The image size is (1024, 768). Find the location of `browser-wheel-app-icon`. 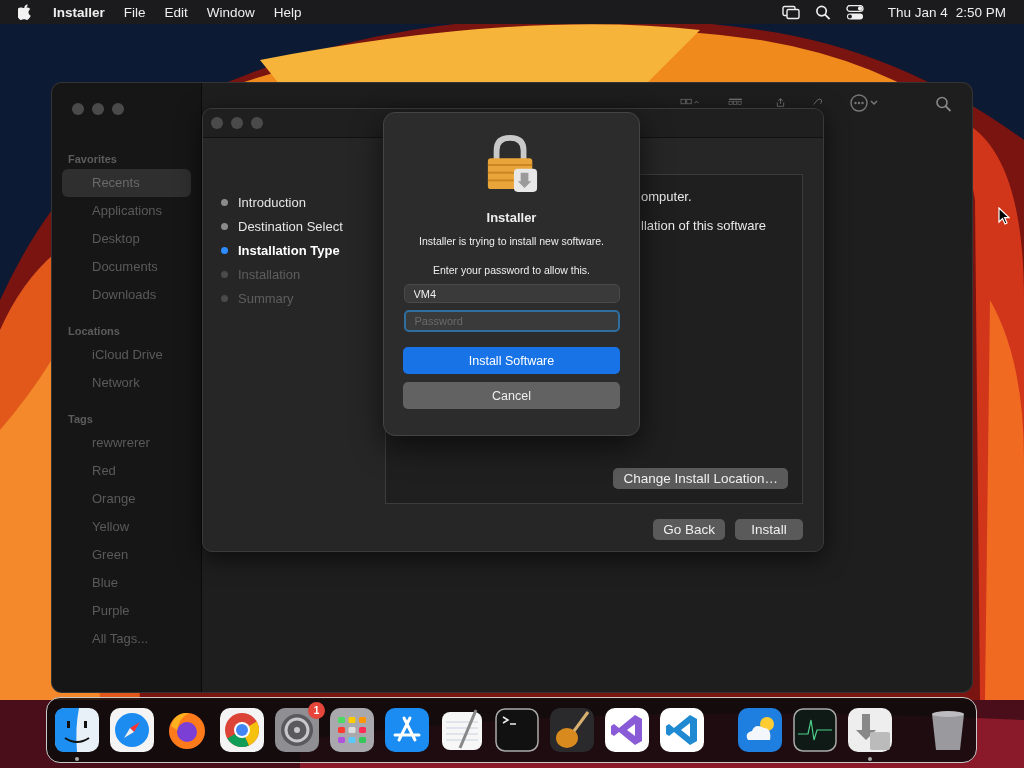

browser-wheel-app-icon is located at coordinates (242, 730).